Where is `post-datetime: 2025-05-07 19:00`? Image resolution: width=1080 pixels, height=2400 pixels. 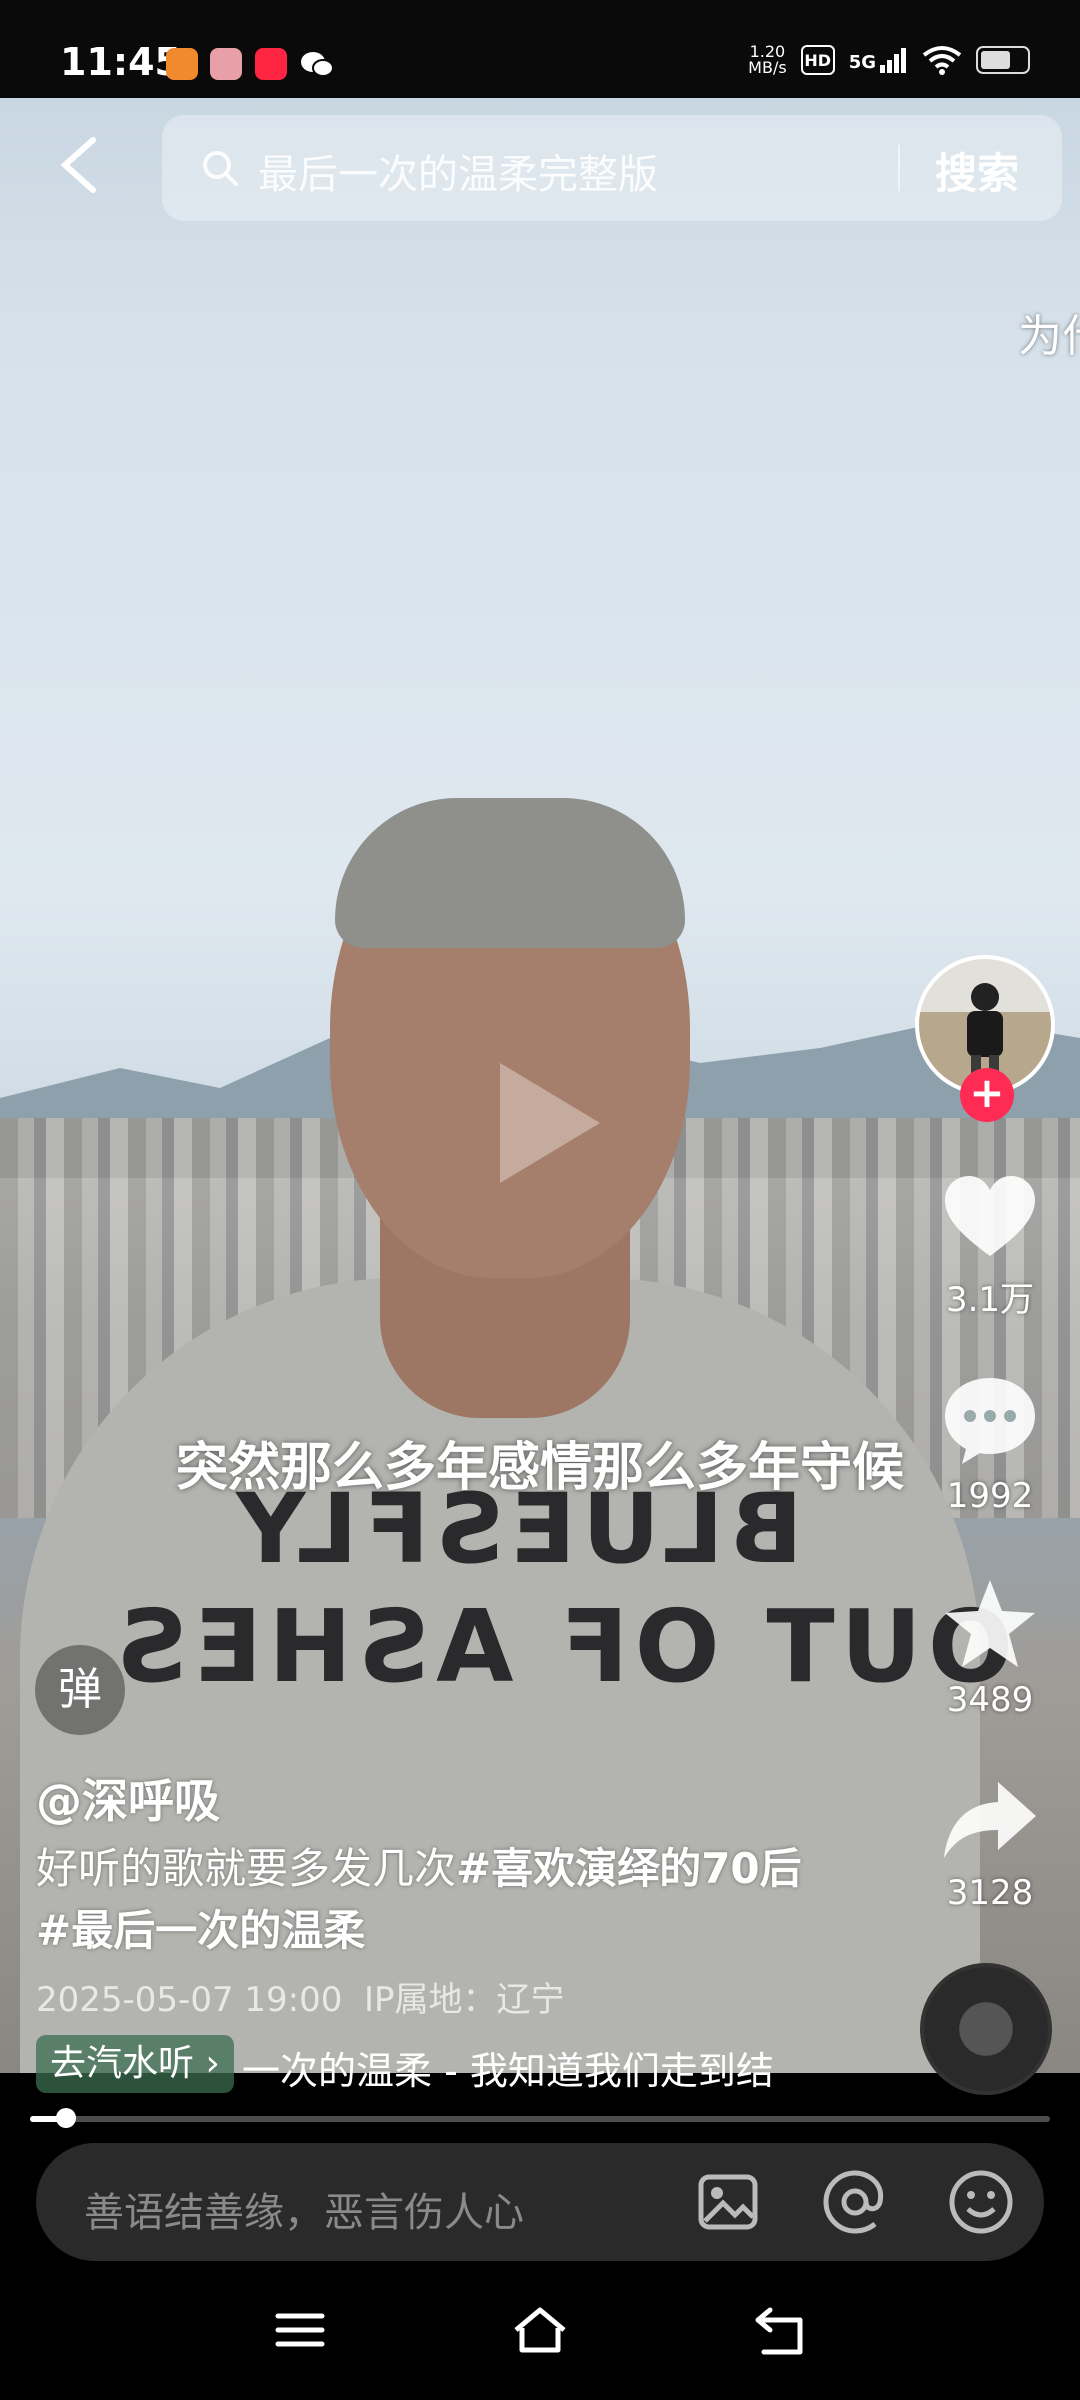
post-datetime: 2025-05-07 19:00 is located at coordinates (189, 2000).